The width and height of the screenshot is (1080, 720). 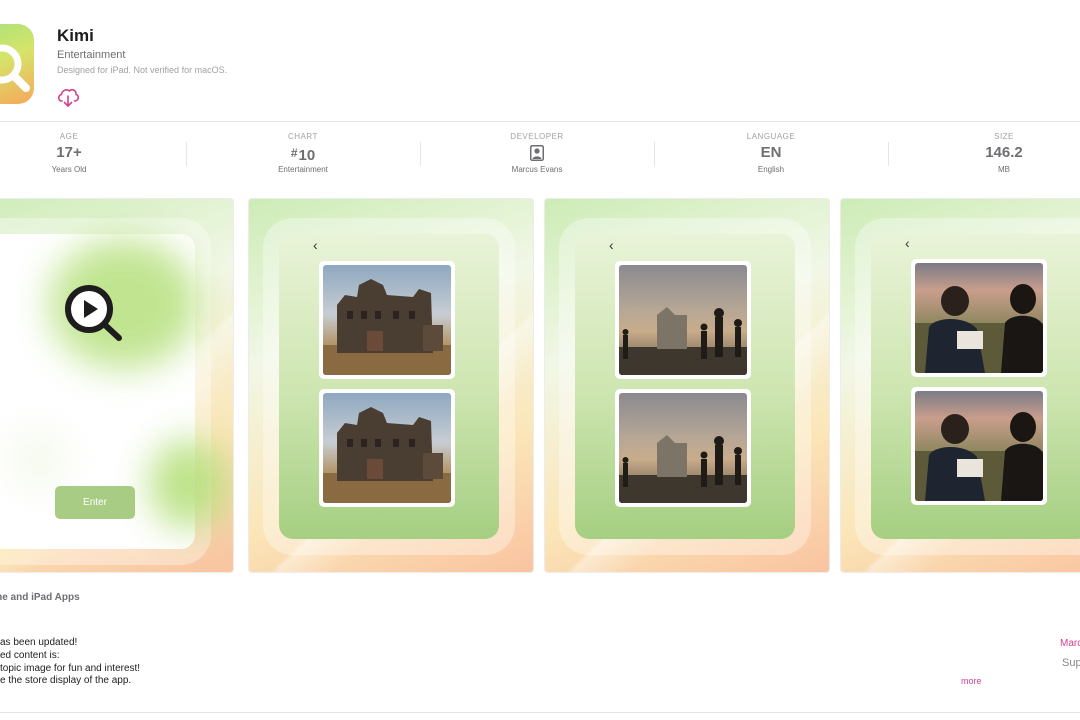 I want to click on info-chart-value: #10, so click(x=303, y=154).